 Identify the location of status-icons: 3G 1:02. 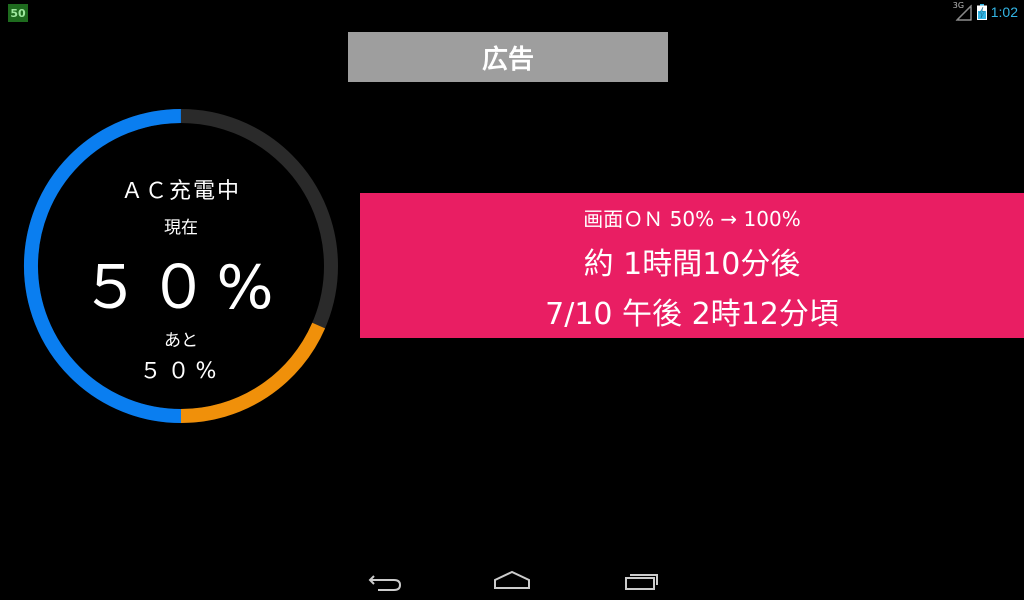
(985, 11).